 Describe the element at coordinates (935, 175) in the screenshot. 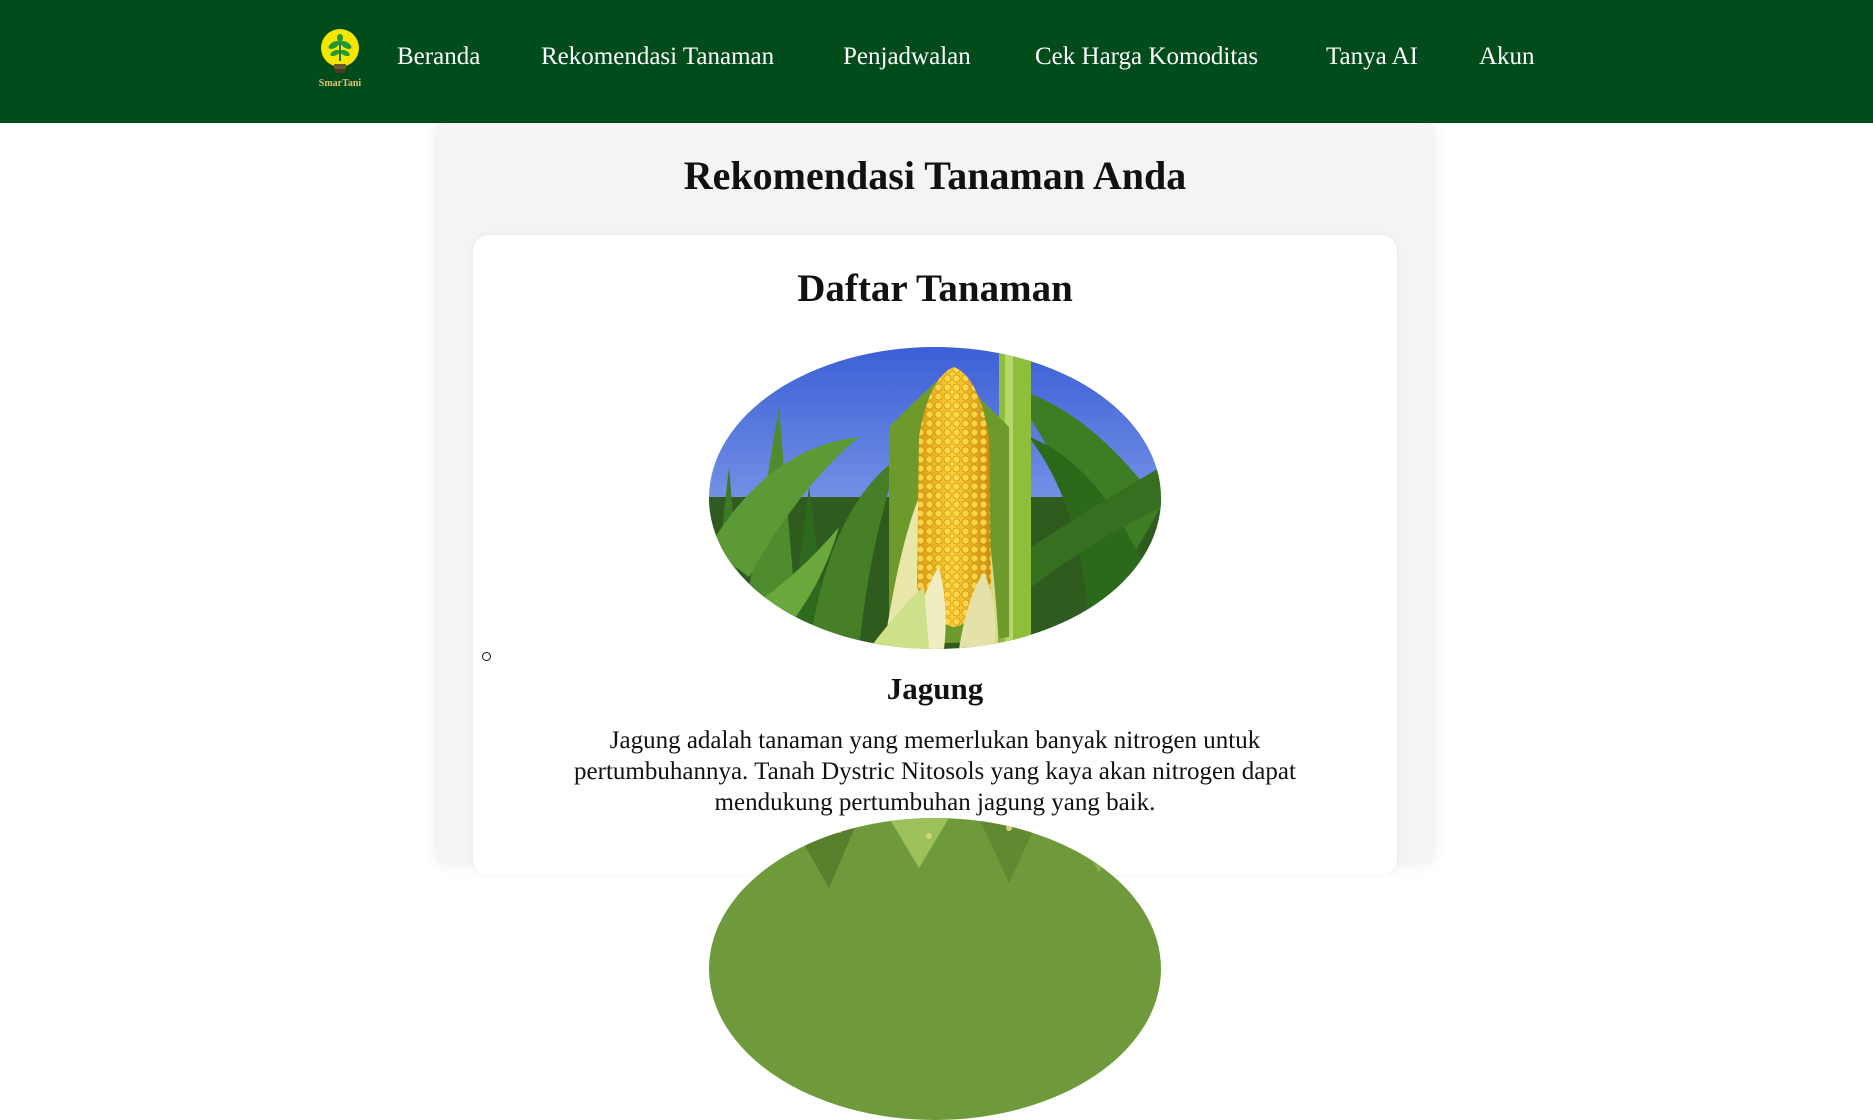

I see `page-title: Rekomendasi Tanaman Anda` at that location.